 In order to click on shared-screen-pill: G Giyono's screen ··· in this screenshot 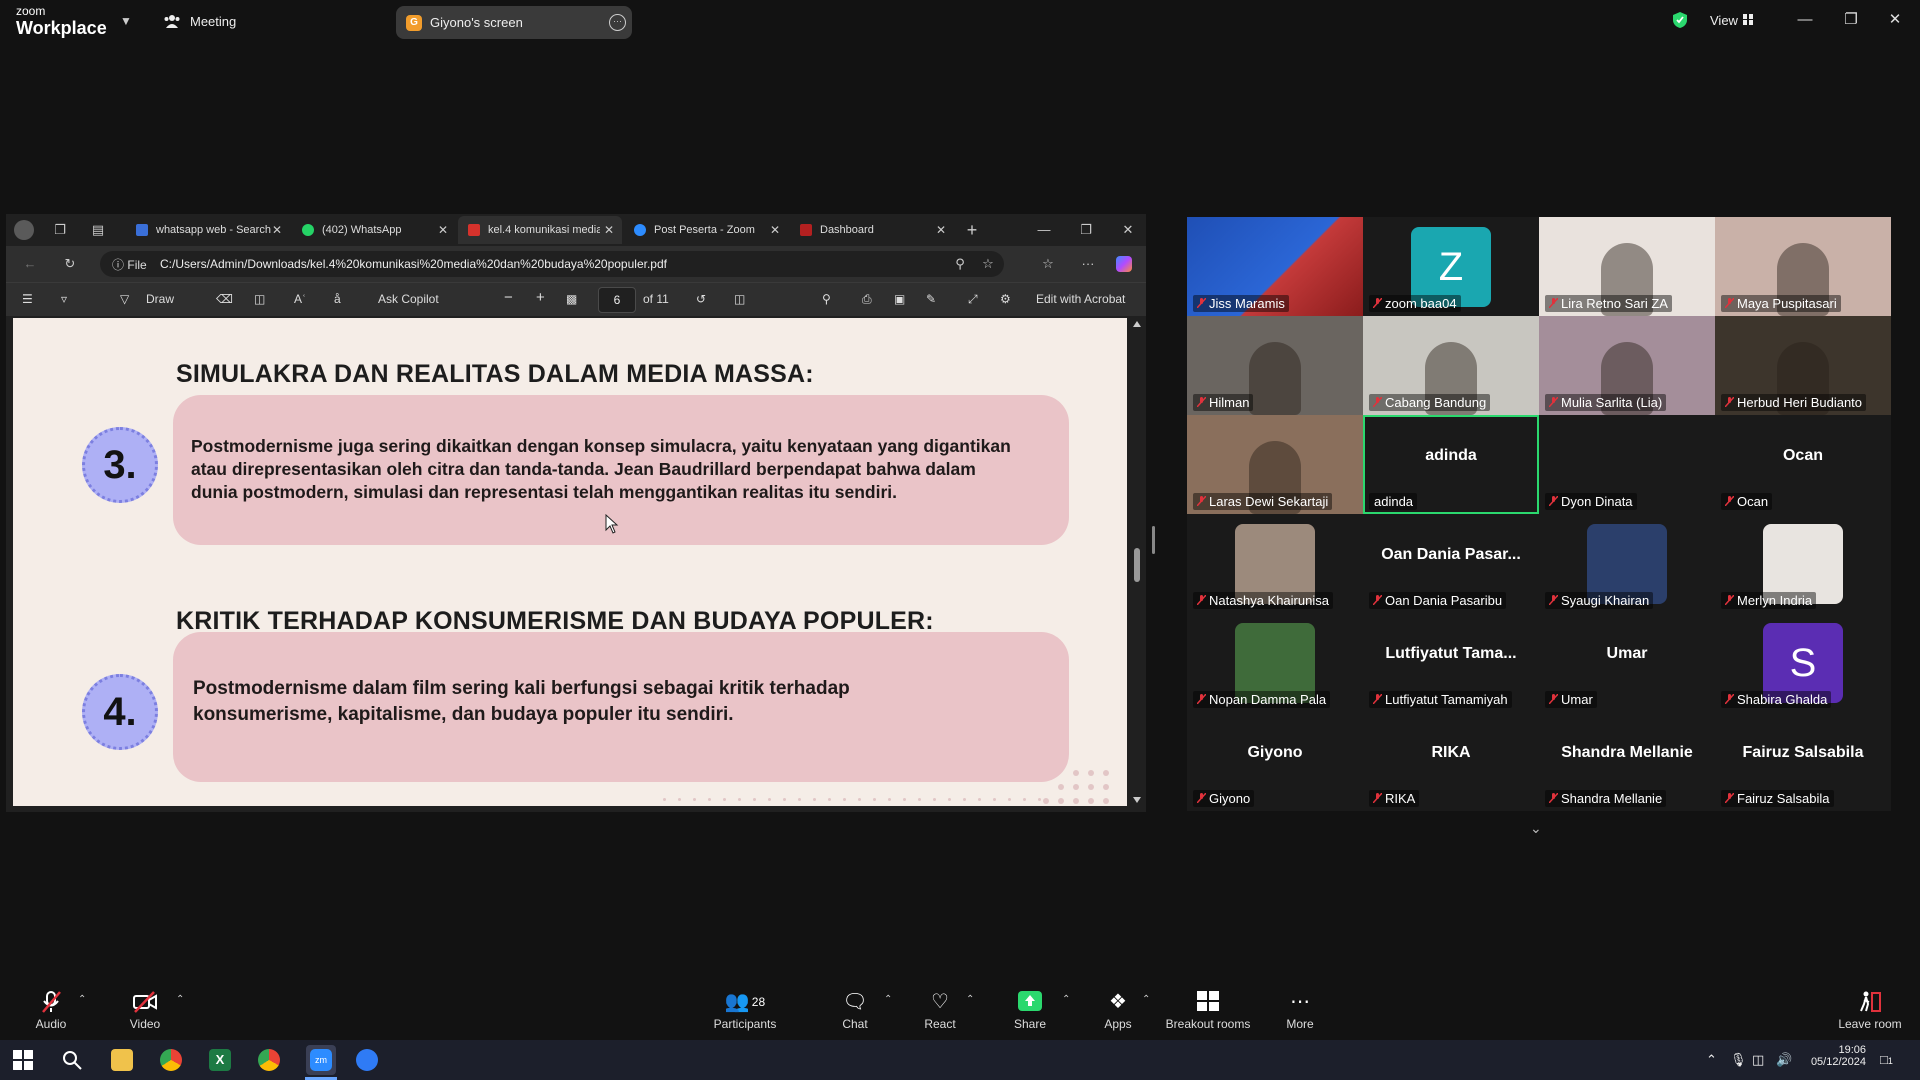, I will do `click(514, 22)`.